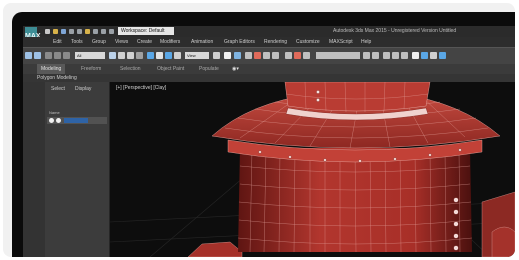 This screenshot has width=519, height=260. What do you see at coordinates (95, 31) in the screenshot?
I see `set-project-icon` at bounding box center [95, 31].